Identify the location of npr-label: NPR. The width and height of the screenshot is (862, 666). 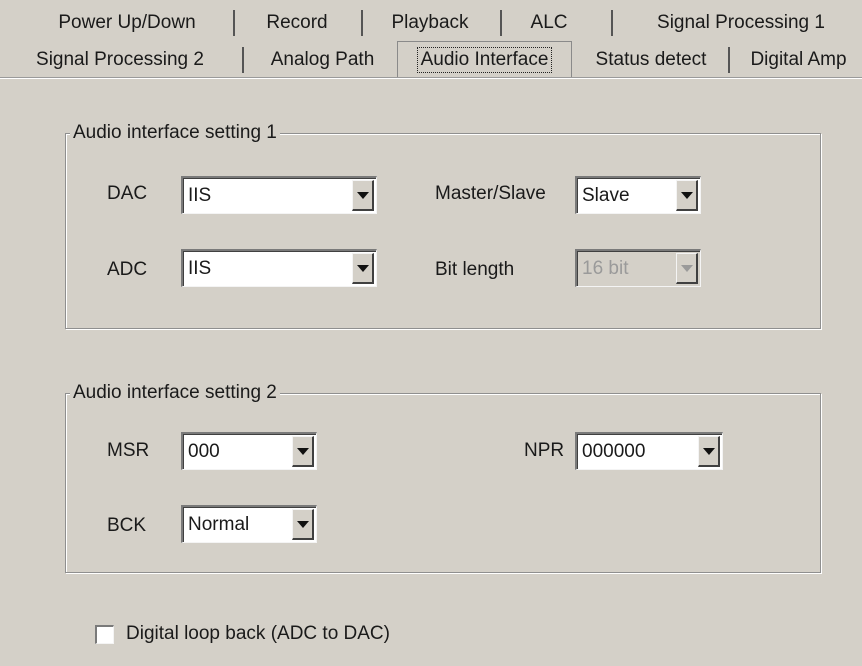
(544, 450).